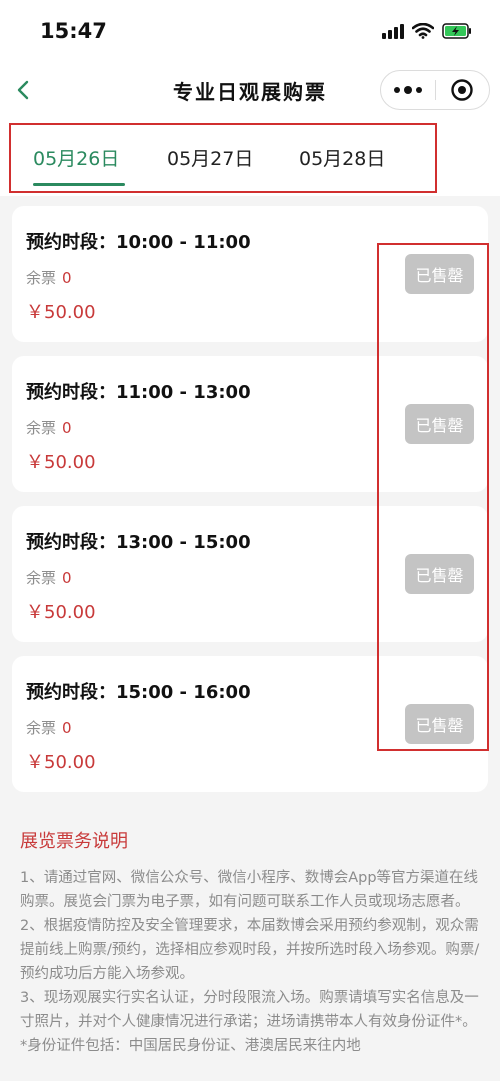 The image size is (500, 1081). What do you see at coordinates (462, 90) in the screenshot?
I see `close-target-icon` at bounding box center [462, 90].